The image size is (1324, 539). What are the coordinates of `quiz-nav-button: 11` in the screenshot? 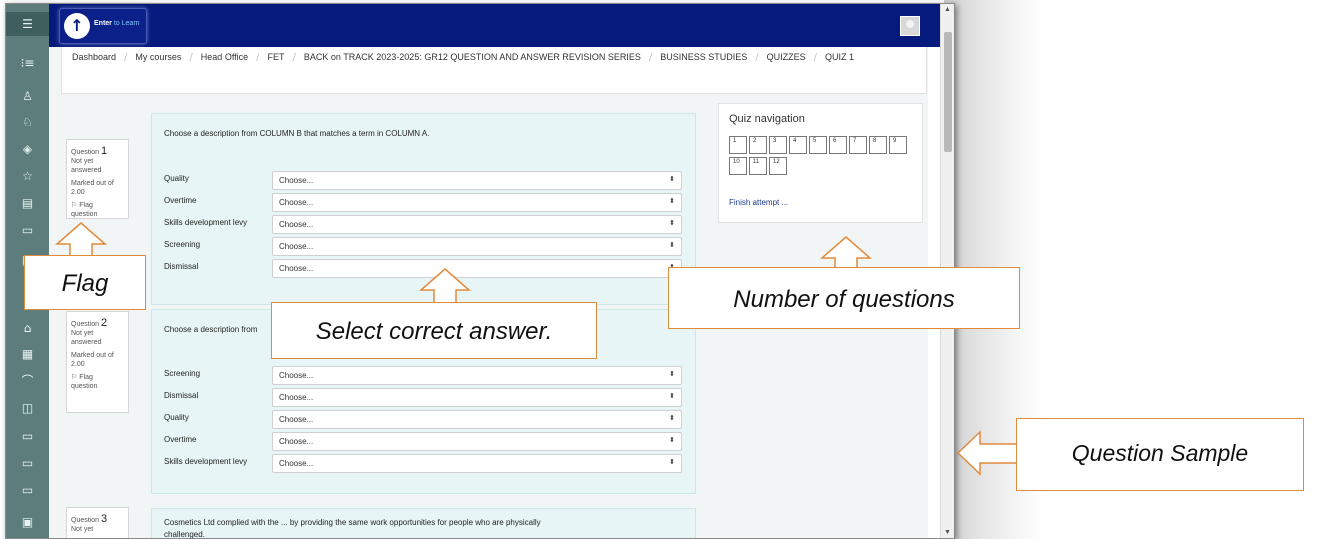 It's located at (758, 166).